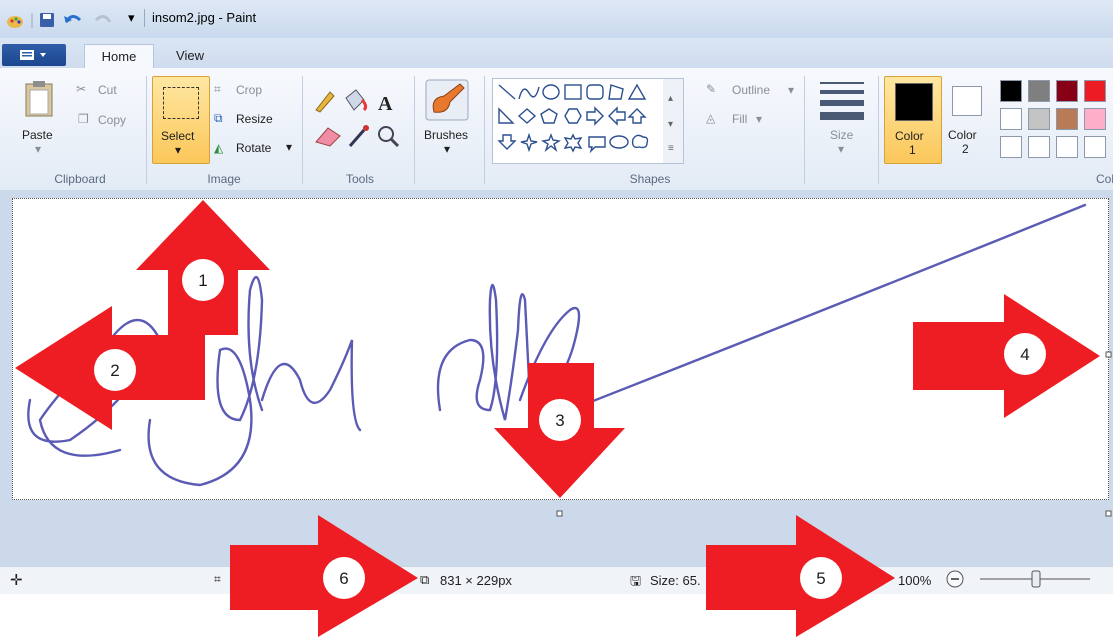 The width and height of the screenshot is (1113, 637). What do you see at coordinates (820, 578) in the screenshot?
I see `annotation-label-5: 5` at bounding box center [820, 578].